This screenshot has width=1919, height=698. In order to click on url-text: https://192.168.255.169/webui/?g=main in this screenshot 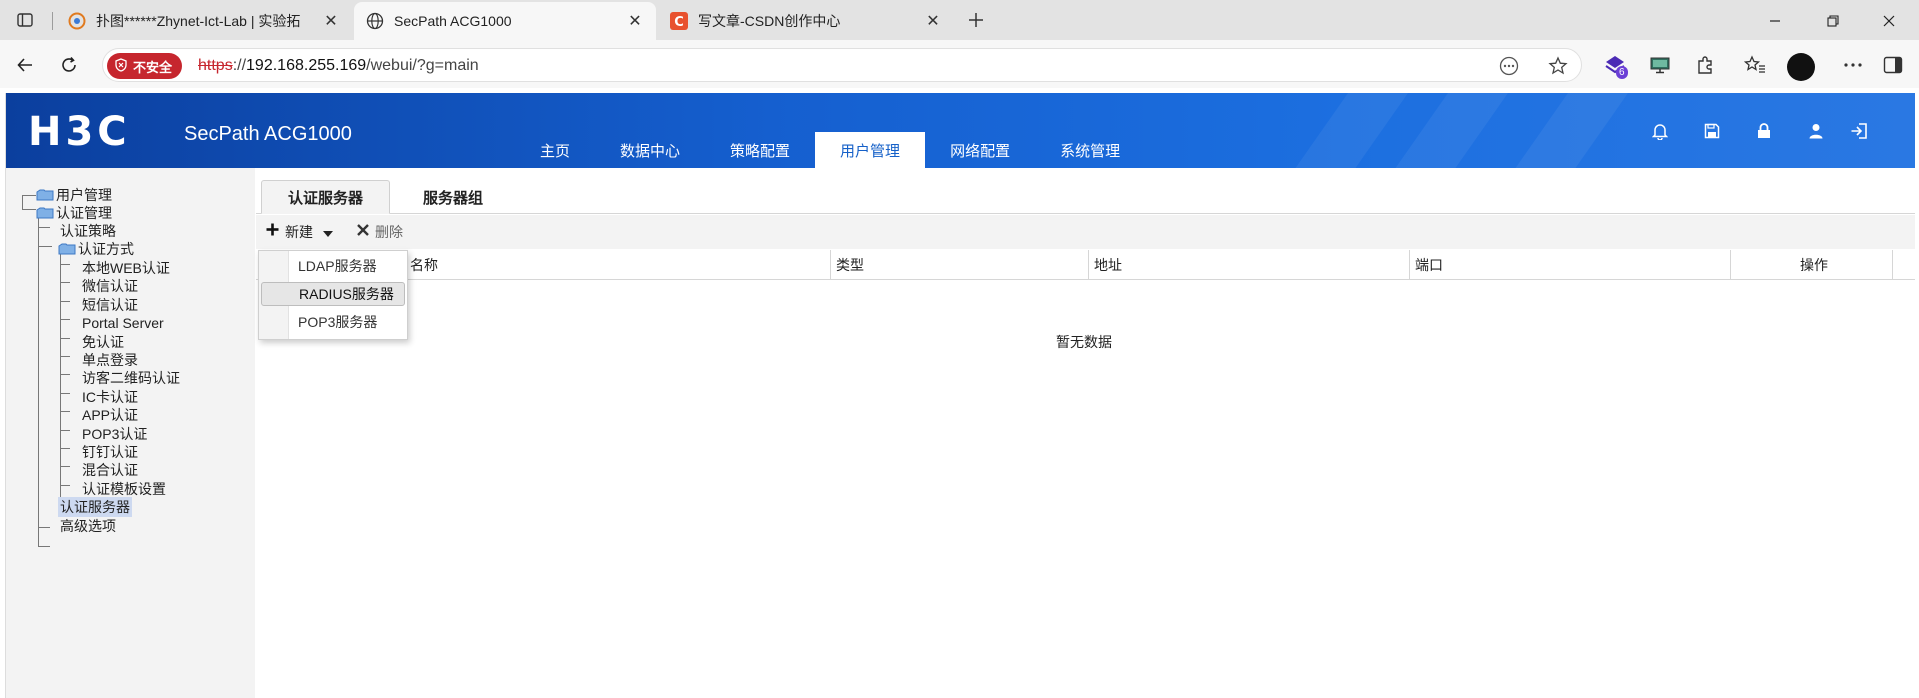, I will do `click(338, 66)`.